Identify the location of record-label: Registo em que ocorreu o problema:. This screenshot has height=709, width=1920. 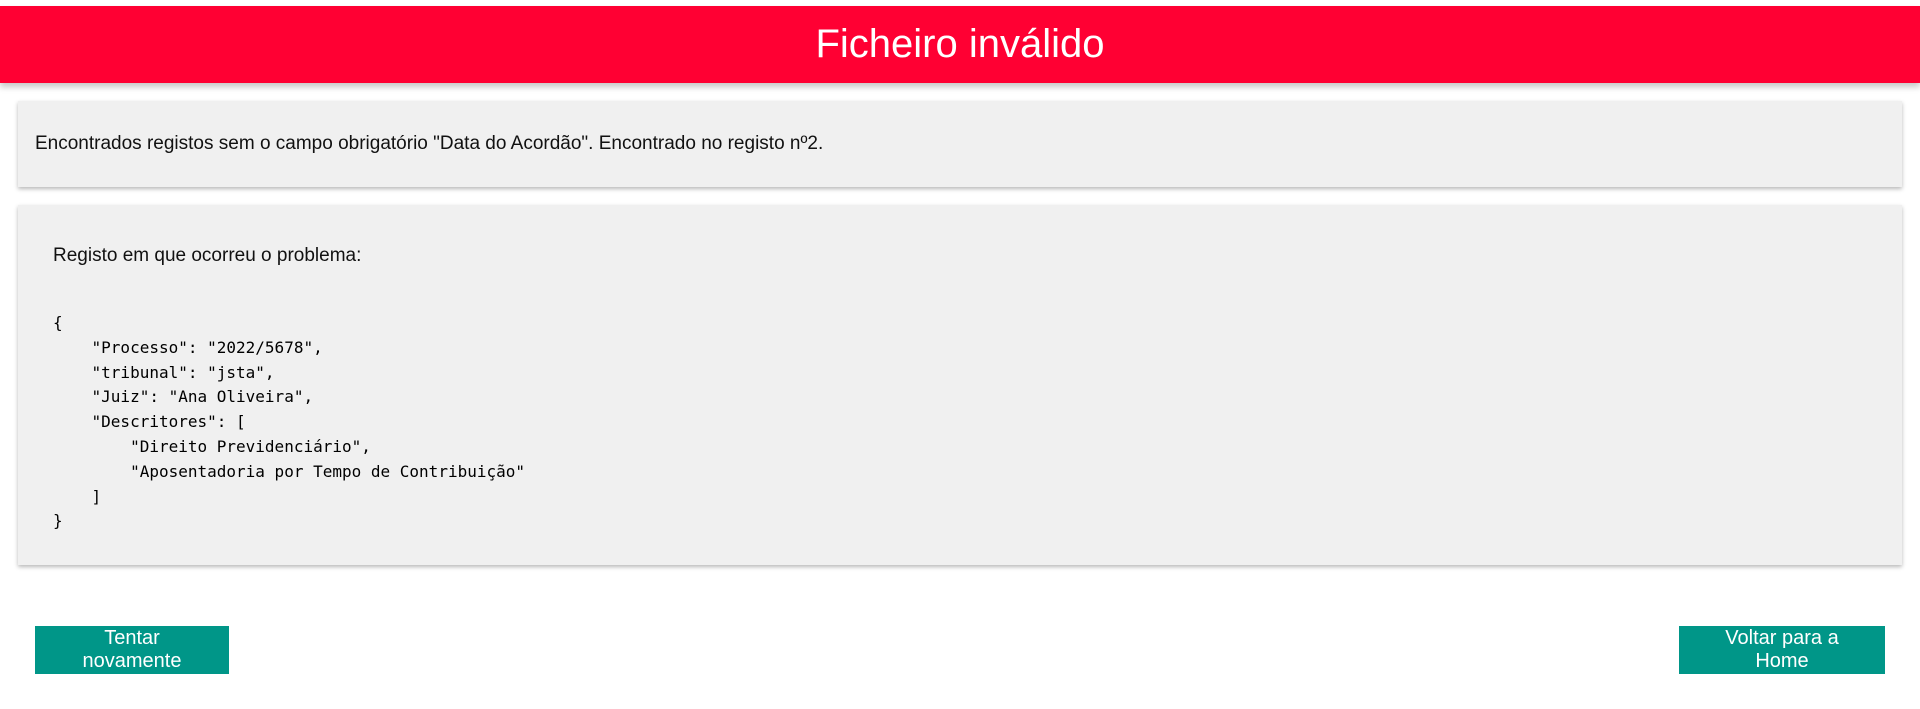
(207, 255).